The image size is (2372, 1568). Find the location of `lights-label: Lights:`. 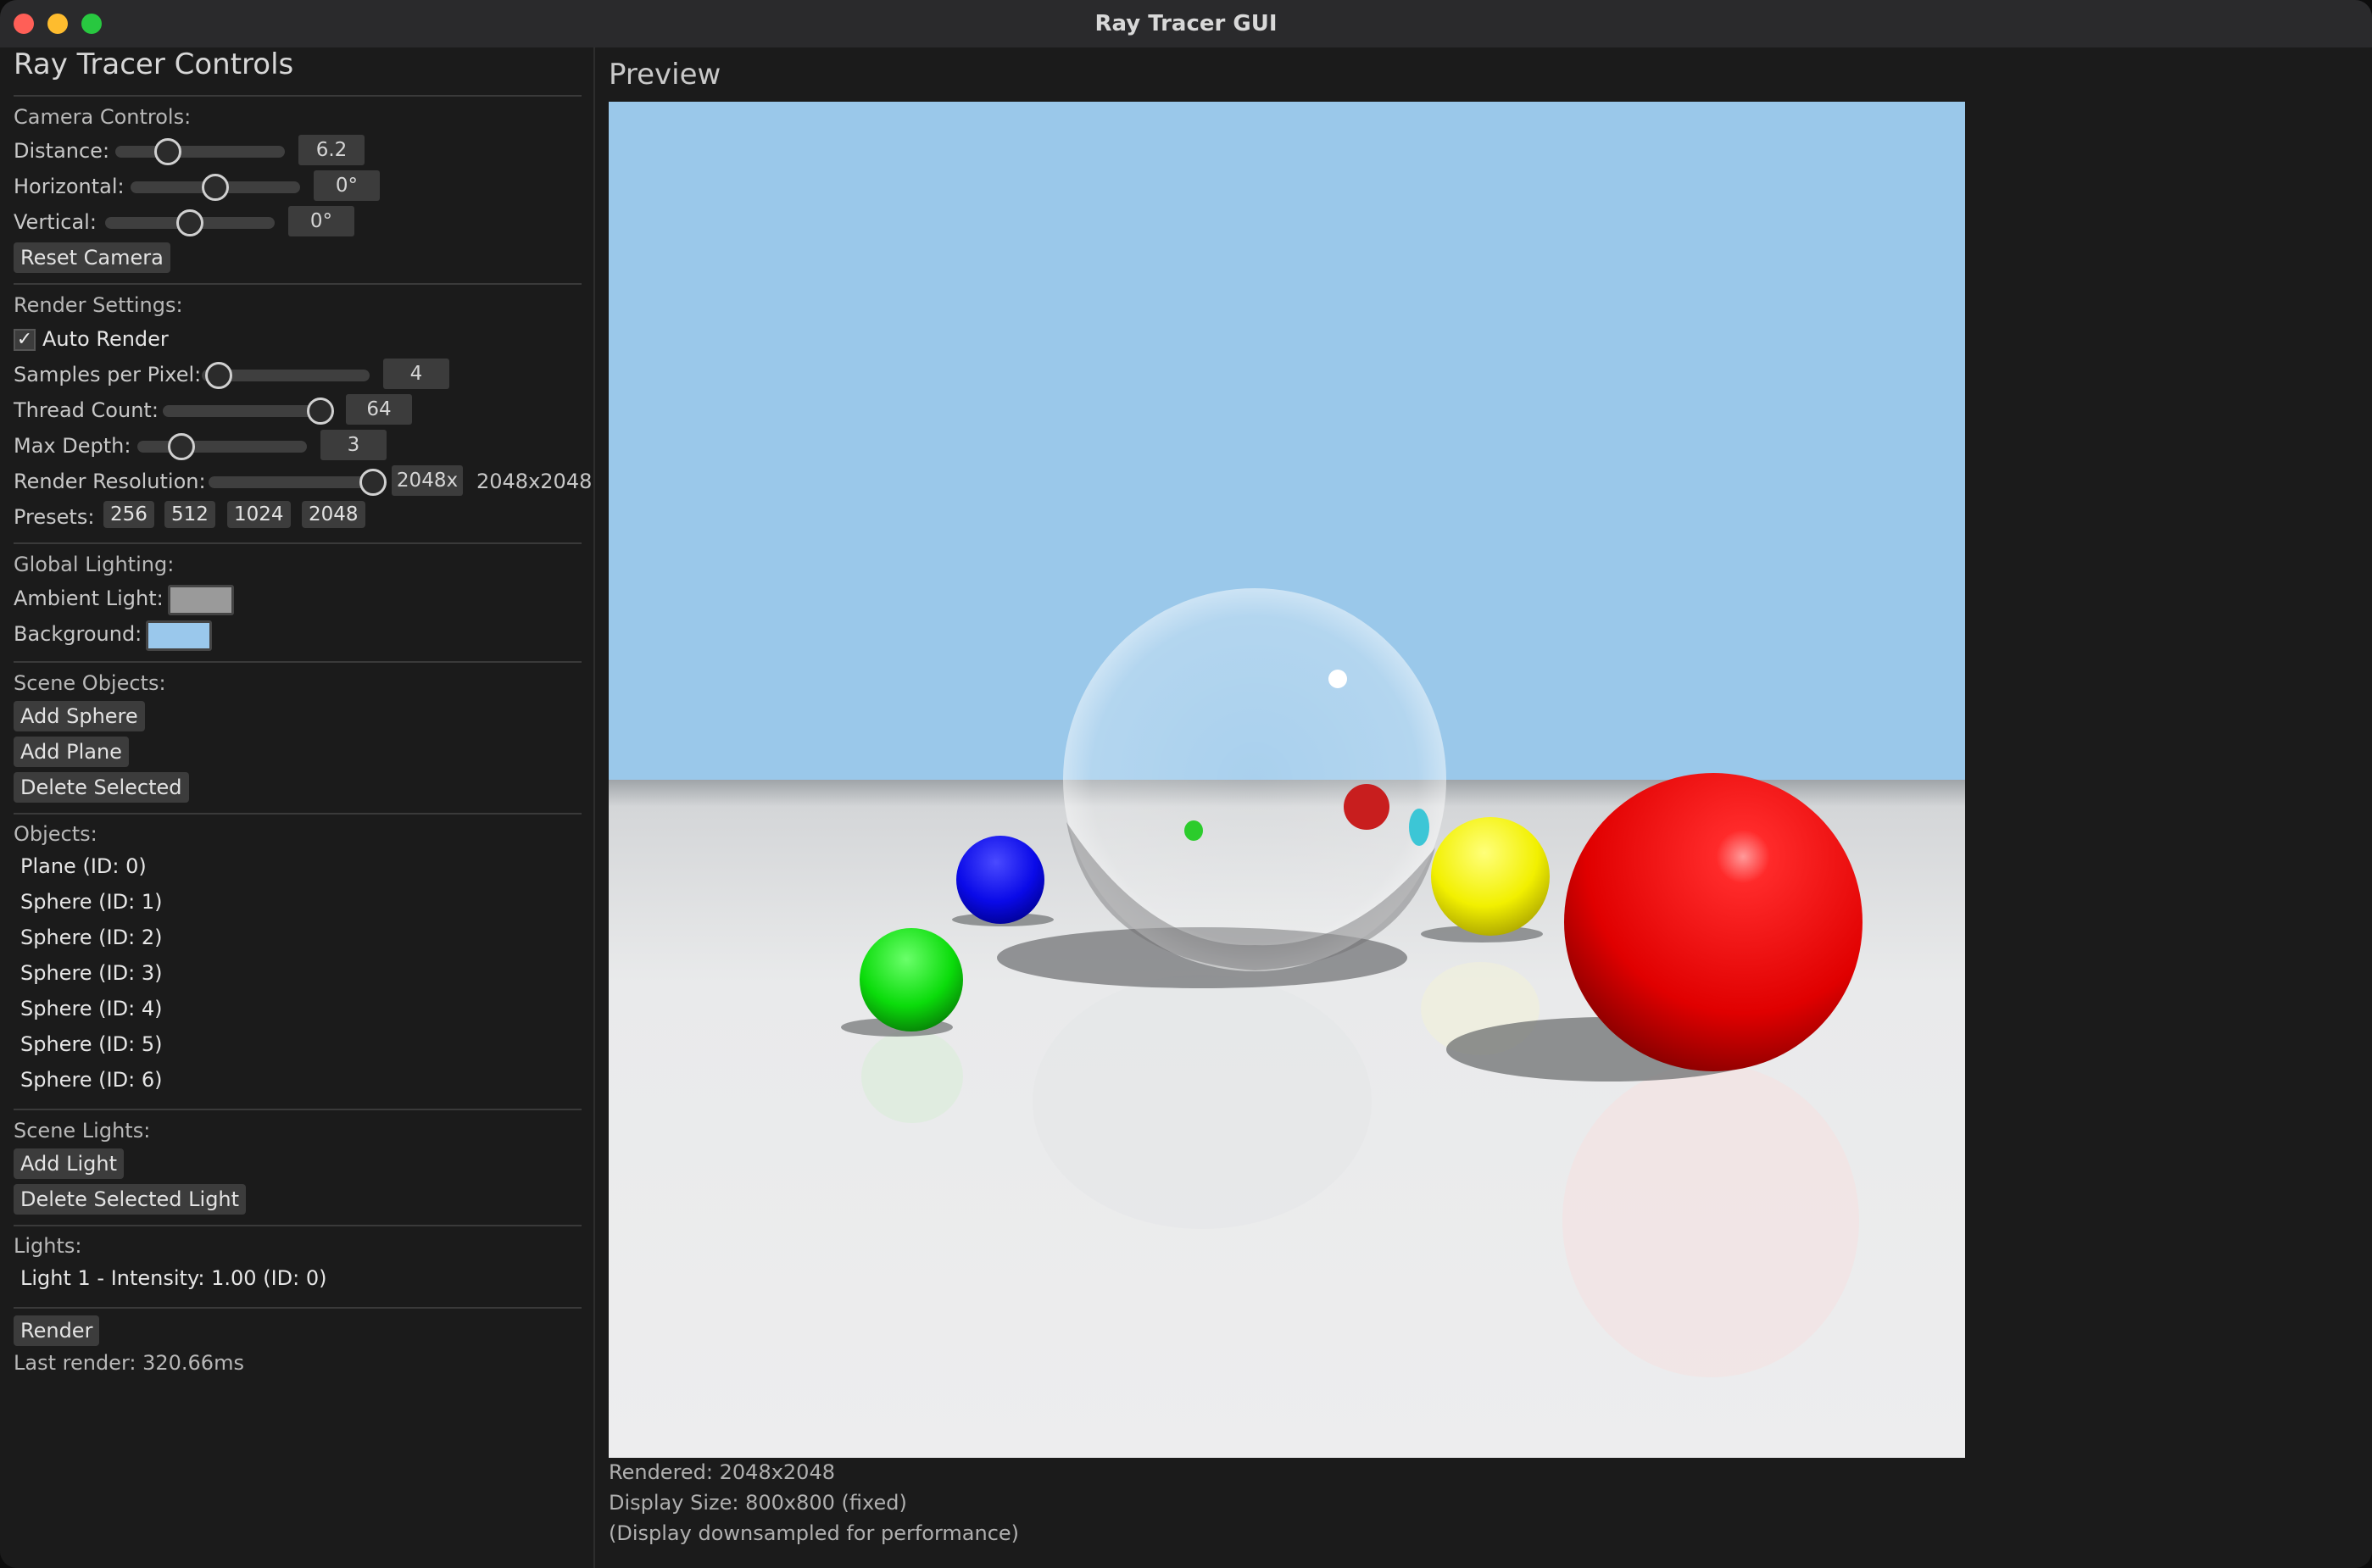

lights-label: Lights: is located at coordinates (48, 1246).